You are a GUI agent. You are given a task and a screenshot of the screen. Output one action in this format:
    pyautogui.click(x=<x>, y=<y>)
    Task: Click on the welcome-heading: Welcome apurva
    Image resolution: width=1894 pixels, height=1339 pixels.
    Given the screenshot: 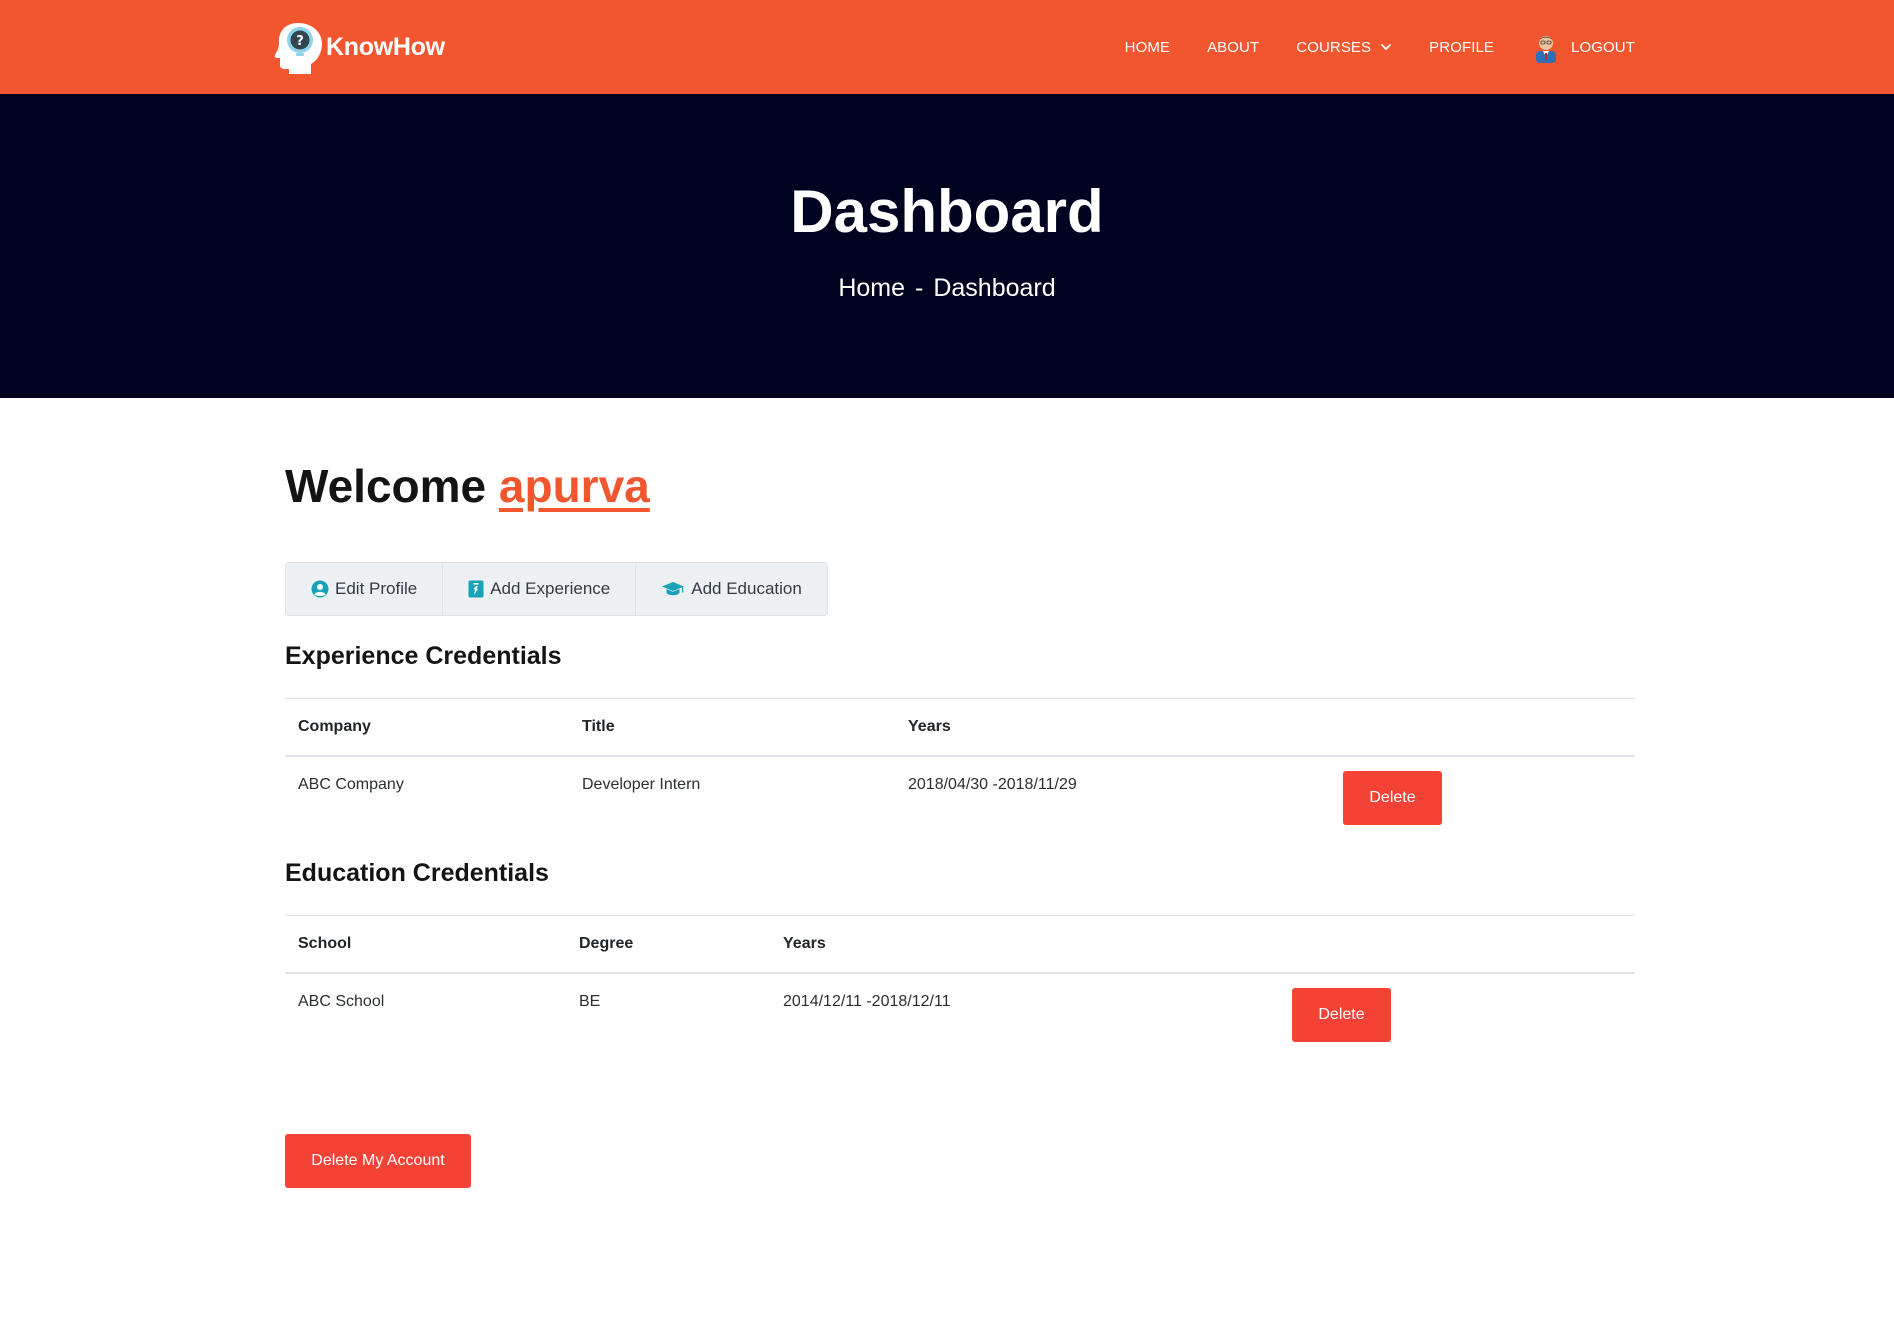 What is the action you would take?
    pyautogui.click(x=467, y=486)
    